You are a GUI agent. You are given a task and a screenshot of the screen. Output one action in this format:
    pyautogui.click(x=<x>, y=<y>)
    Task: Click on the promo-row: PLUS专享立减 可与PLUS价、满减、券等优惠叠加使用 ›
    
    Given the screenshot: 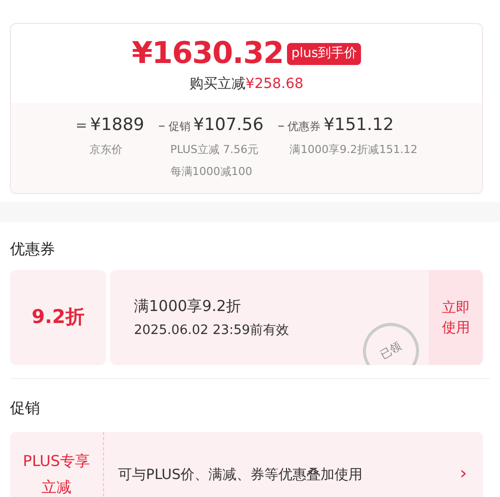 What is the action you would take?
    pyautogui.click(x=246, y=464)
    